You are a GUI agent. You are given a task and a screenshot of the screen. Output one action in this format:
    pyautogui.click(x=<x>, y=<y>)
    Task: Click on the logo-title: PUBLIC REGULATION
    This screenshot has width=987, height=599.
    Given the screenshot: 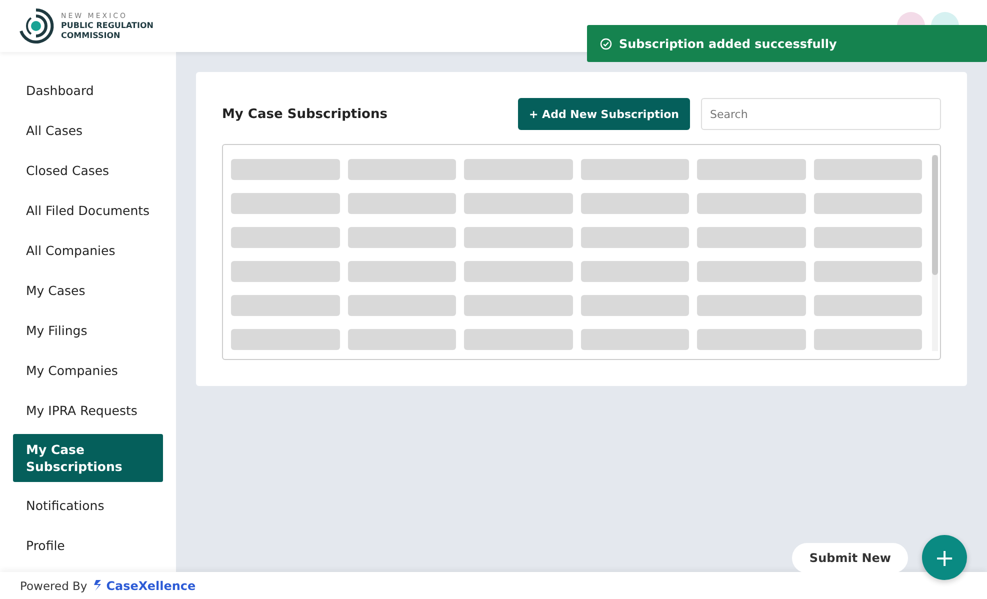 What is the action you would take?
    pyautogui.click(x=107, y=26)
    